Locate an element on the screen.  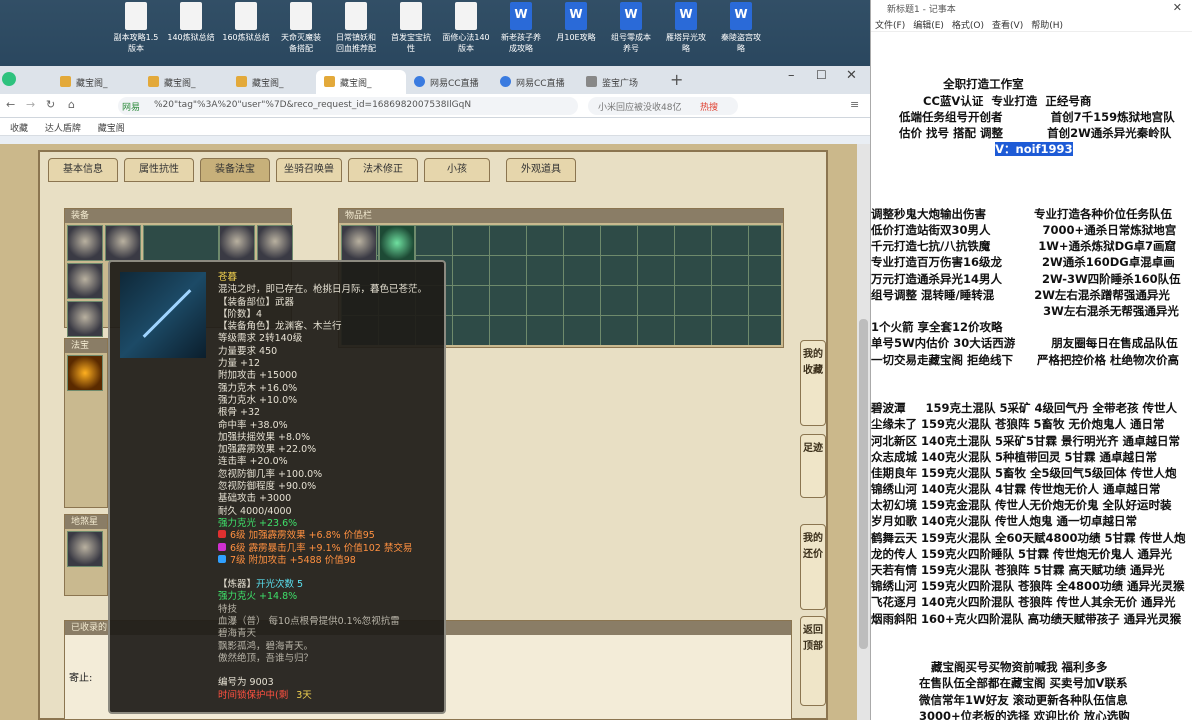
tab-4: 网易CC直播 is located at coordinates (449, 82).